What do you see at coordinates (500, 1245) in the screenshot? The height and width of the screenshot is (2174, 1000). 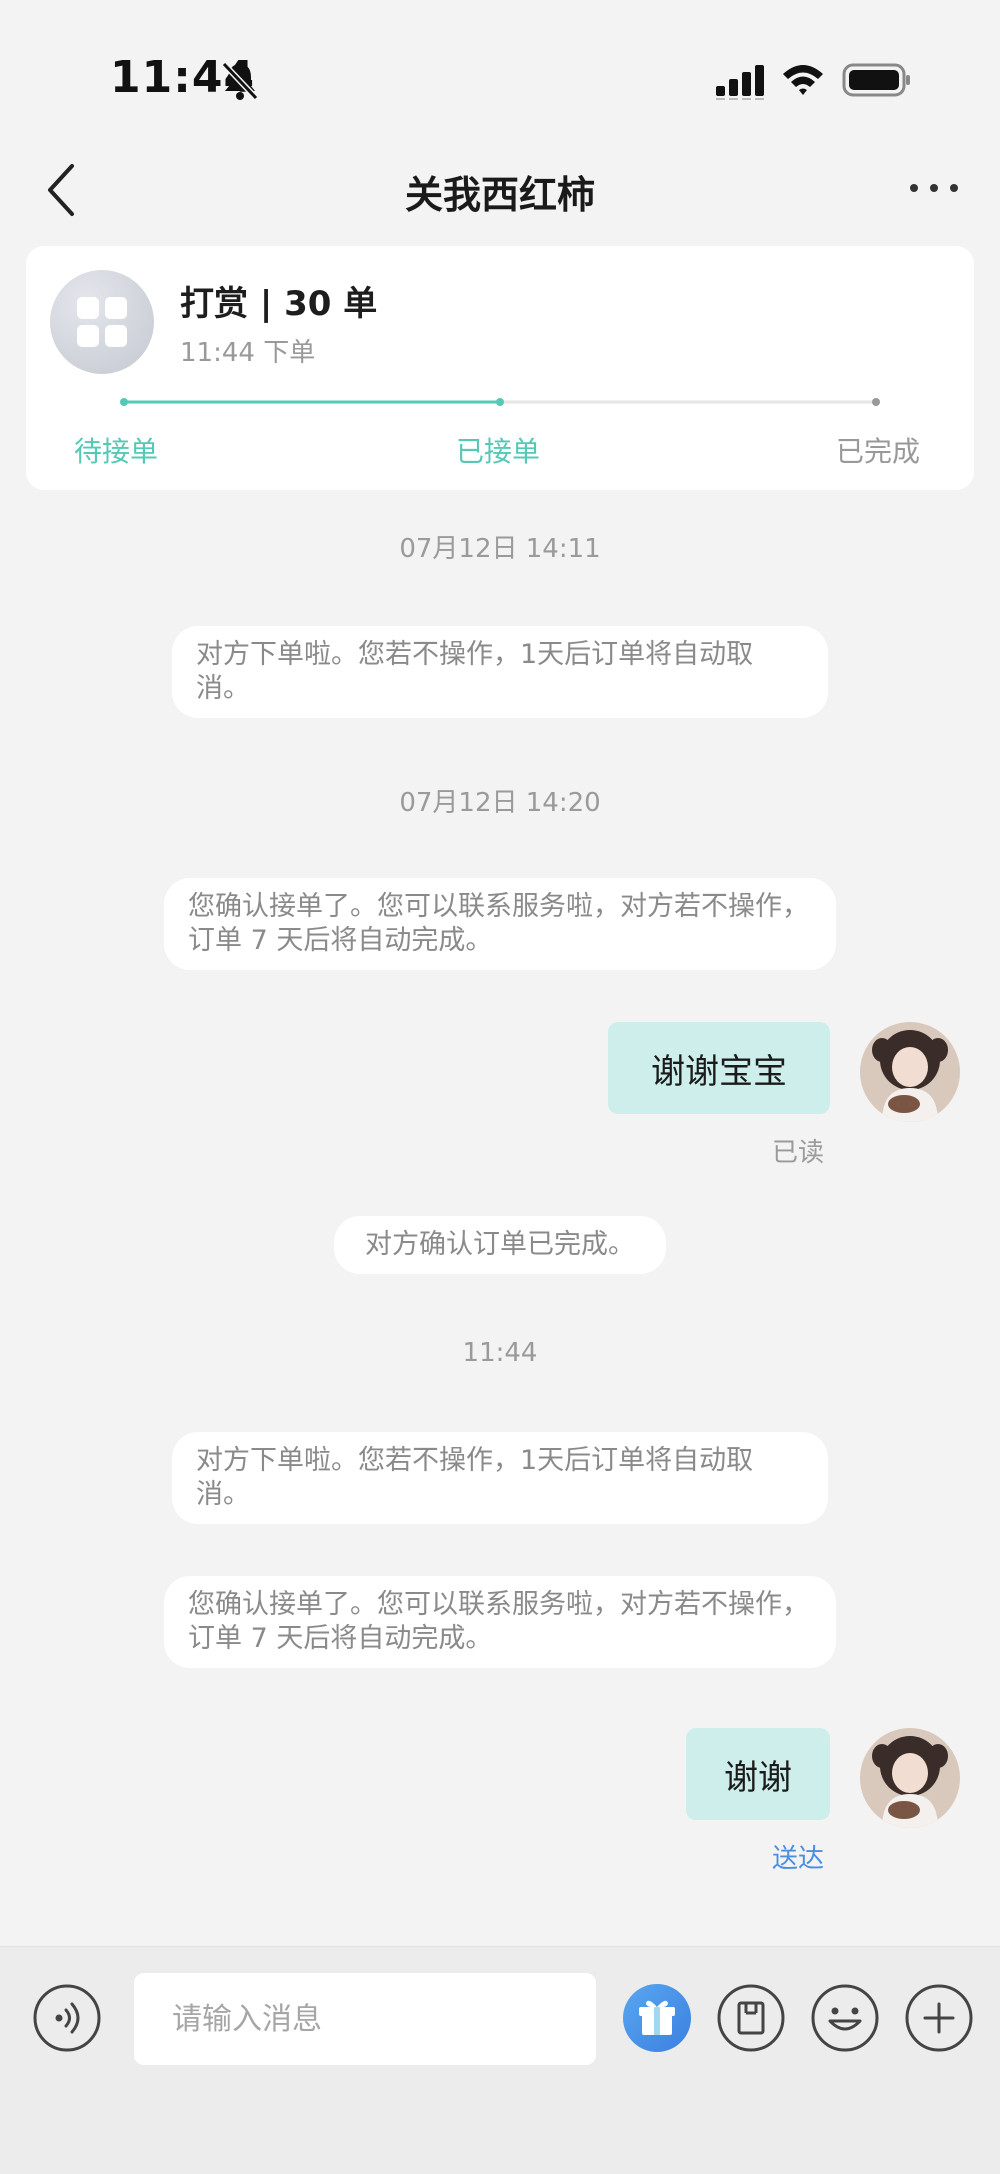 I see `system-message: 对方确认订单已完成。` at bounding box center [500, 1245].